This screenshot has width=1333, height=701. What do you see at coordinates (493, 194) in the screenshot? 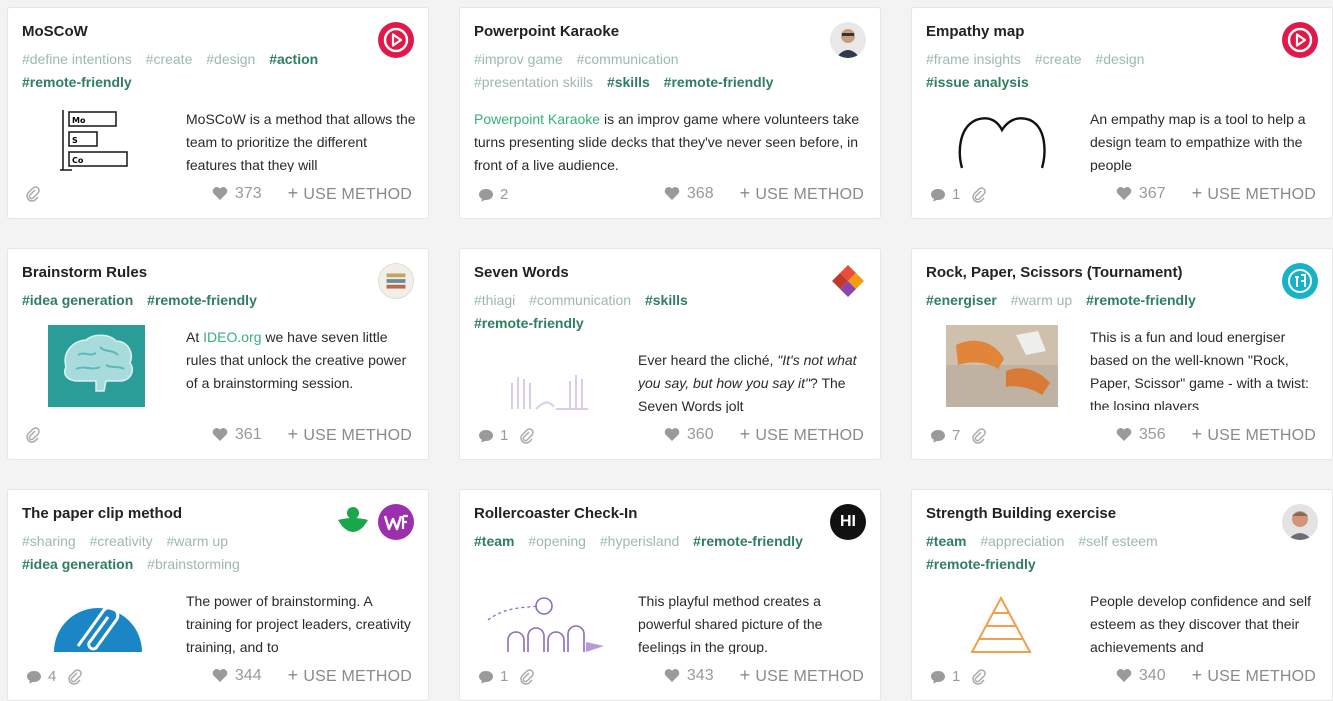
I see `comments: 2` at bounding box center [493, 194].